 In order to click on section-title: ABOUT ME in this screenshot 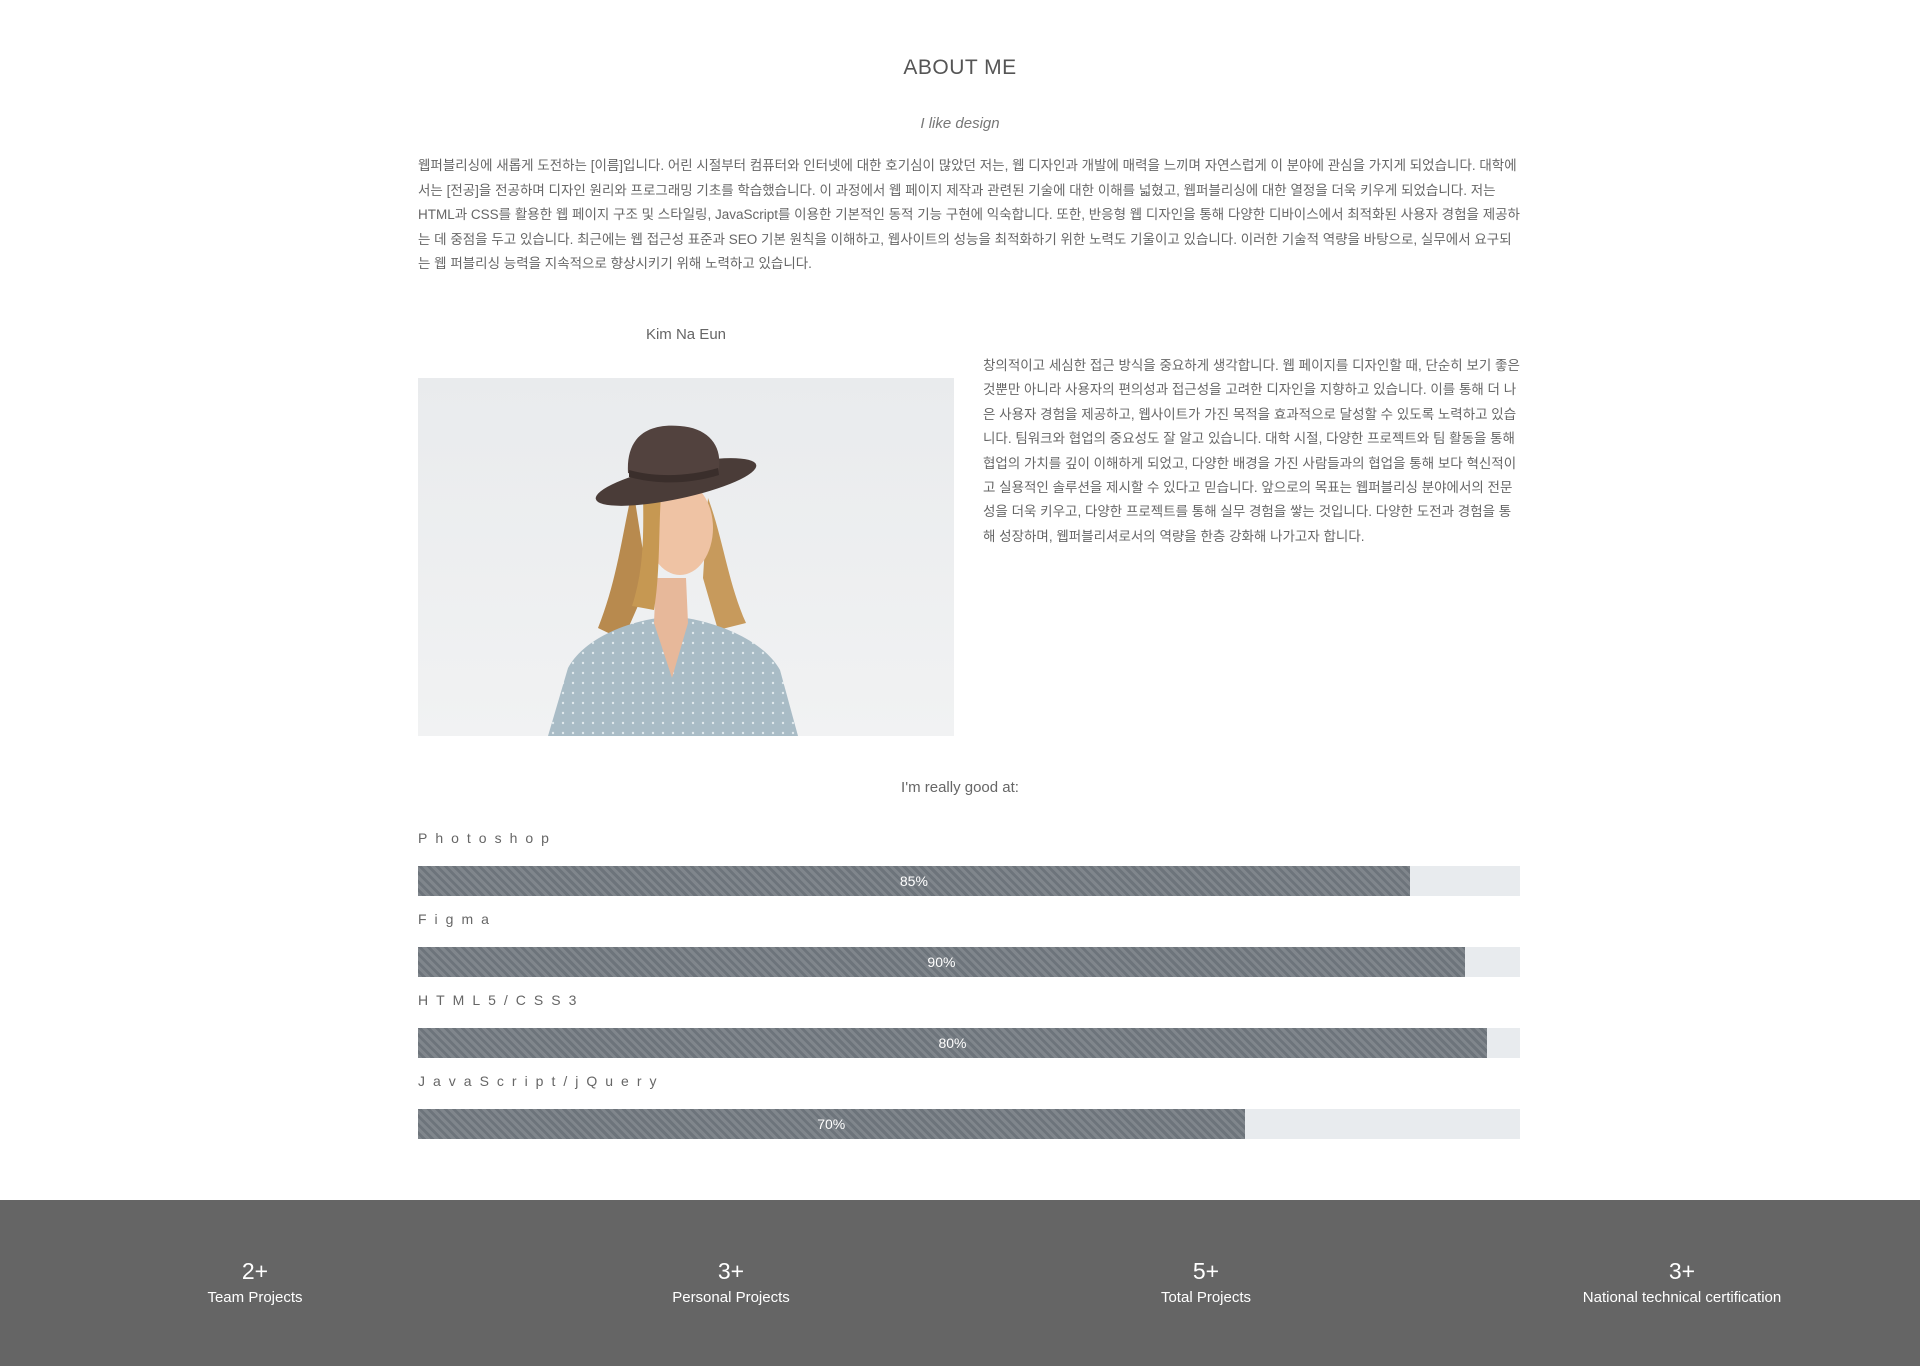, I will do `click(960, 67)`.